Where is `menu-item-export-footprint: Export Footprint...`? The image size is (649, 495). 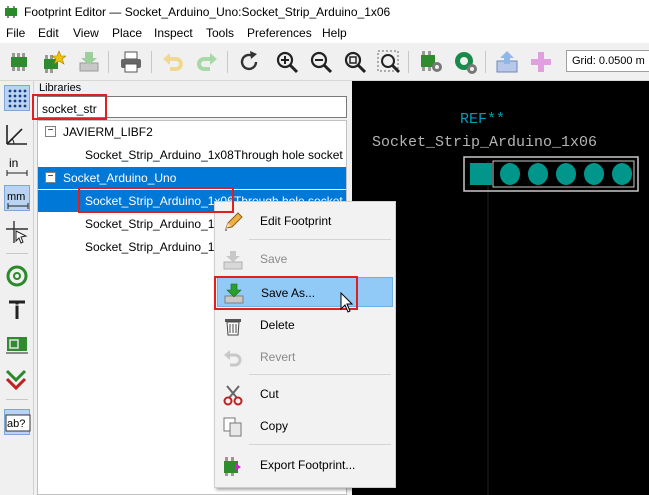
menu-item-export-footprint: Export Footprint... is located at coordinates (305, 465).